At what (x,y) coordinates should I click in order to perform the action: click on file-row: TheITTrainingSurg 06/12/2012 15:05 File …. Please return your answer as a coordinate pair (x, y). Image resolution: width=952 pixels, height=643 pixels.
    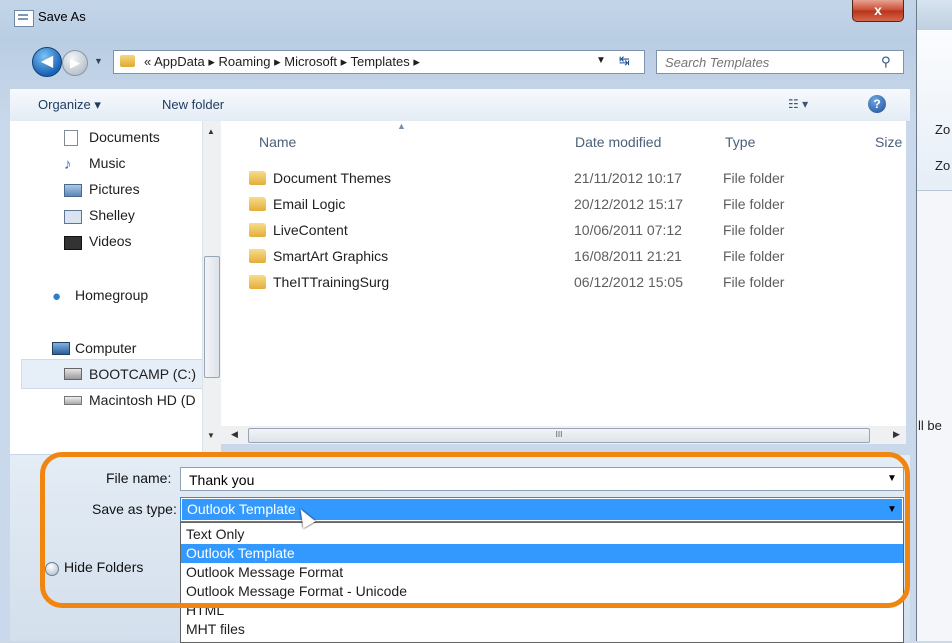
    Looking at the image, I should click on (574, 282).